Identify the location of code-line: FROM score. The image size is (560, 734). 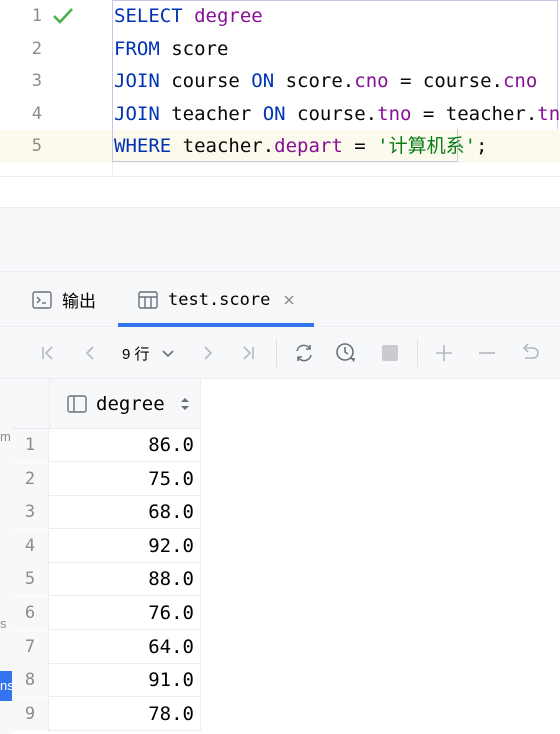
(171, 49).